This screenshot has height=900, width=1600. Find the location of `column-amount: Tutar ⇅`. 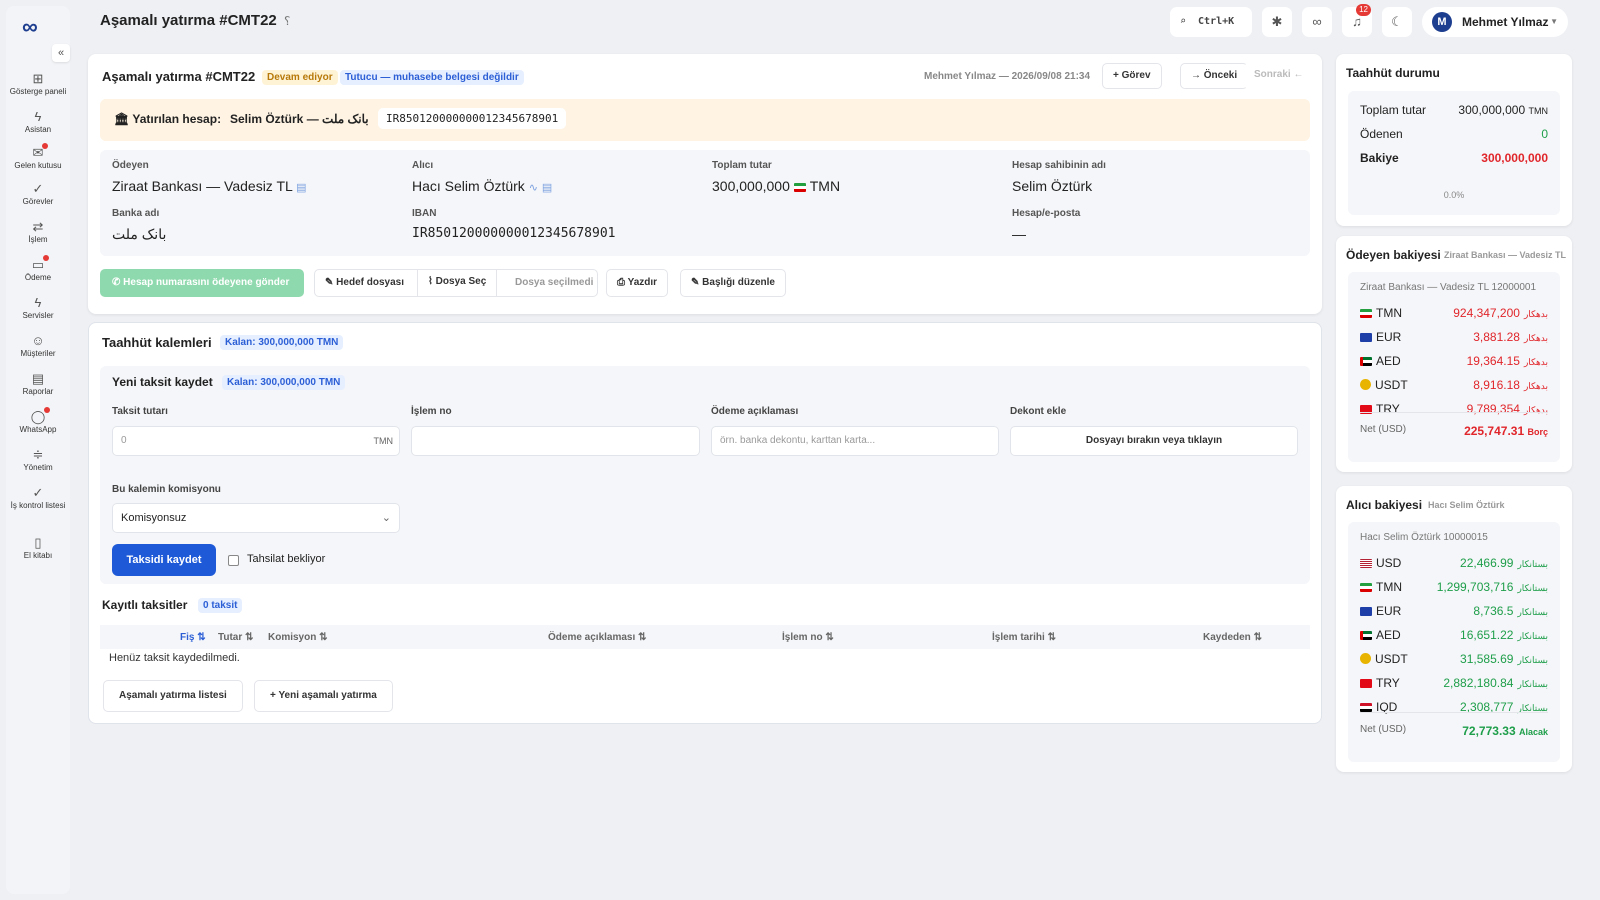

column-amount: Tutar ⇅ is located at coordinates (235, 637).